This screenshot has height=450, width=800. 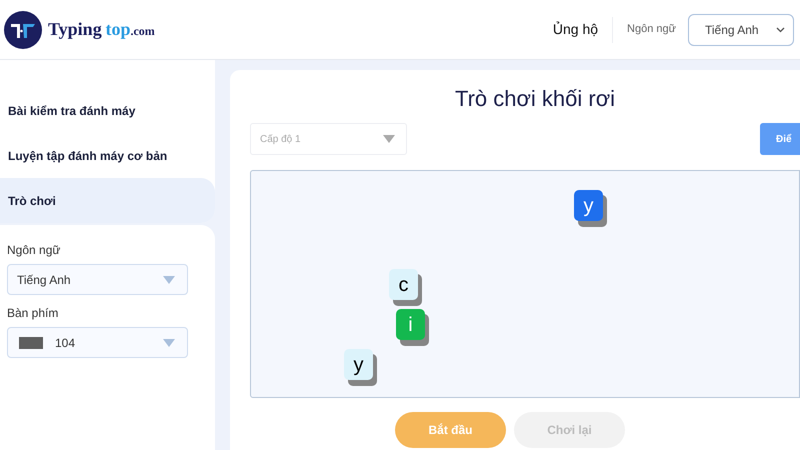 What do you see at coordinates (33, 313) in the screenshot?
I see `keyboard-label: Bàn phím` at bounding box center [33, 313].